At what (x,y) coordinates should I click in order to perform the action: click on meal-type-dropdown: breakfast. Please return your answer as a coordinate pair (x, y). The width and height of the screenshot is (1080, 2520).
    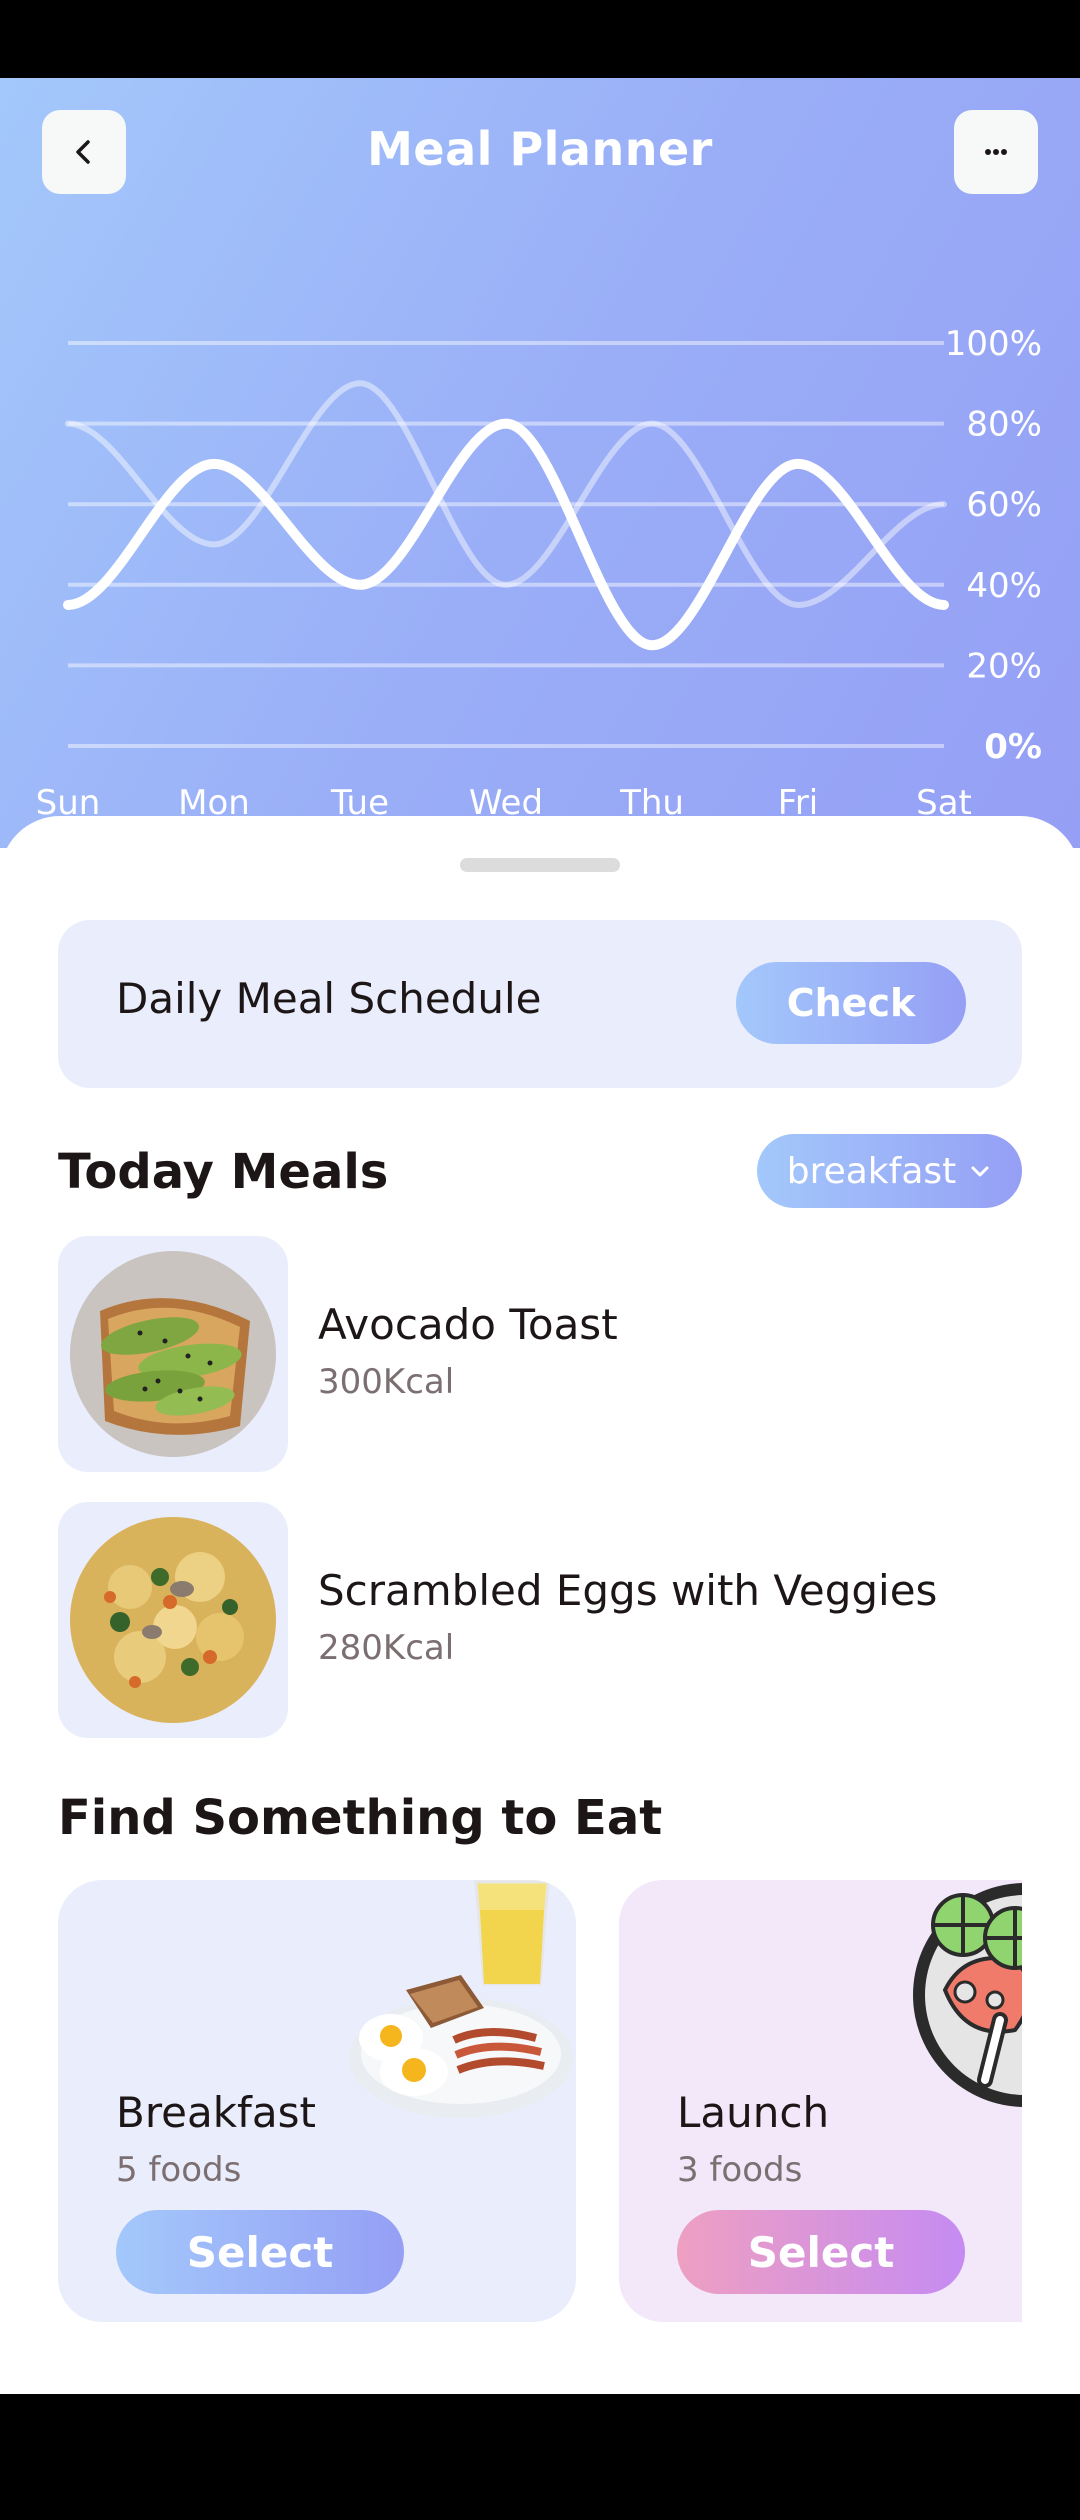
    Looking at the image, I should click on (889, 1171).